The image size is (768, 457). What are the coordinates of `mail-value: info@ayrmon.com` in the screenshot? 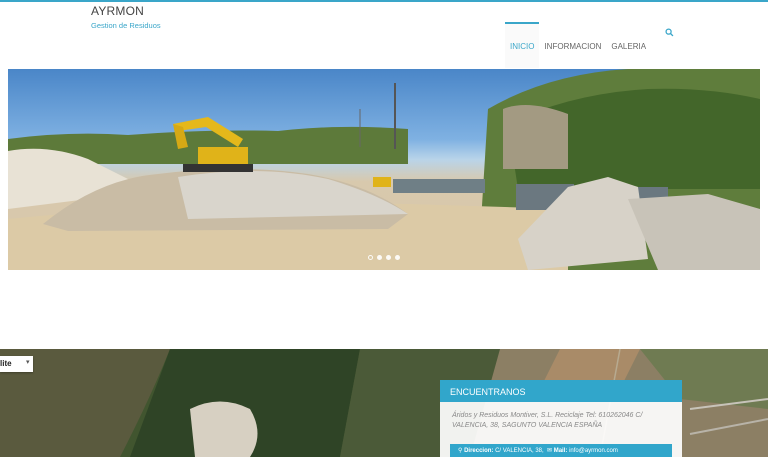 It's located at (593, 451).